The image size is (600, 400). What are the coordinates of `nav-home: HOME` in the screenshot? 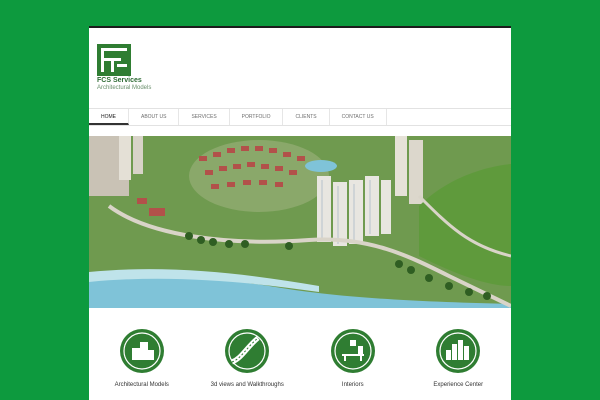 It's located at (109, 117).